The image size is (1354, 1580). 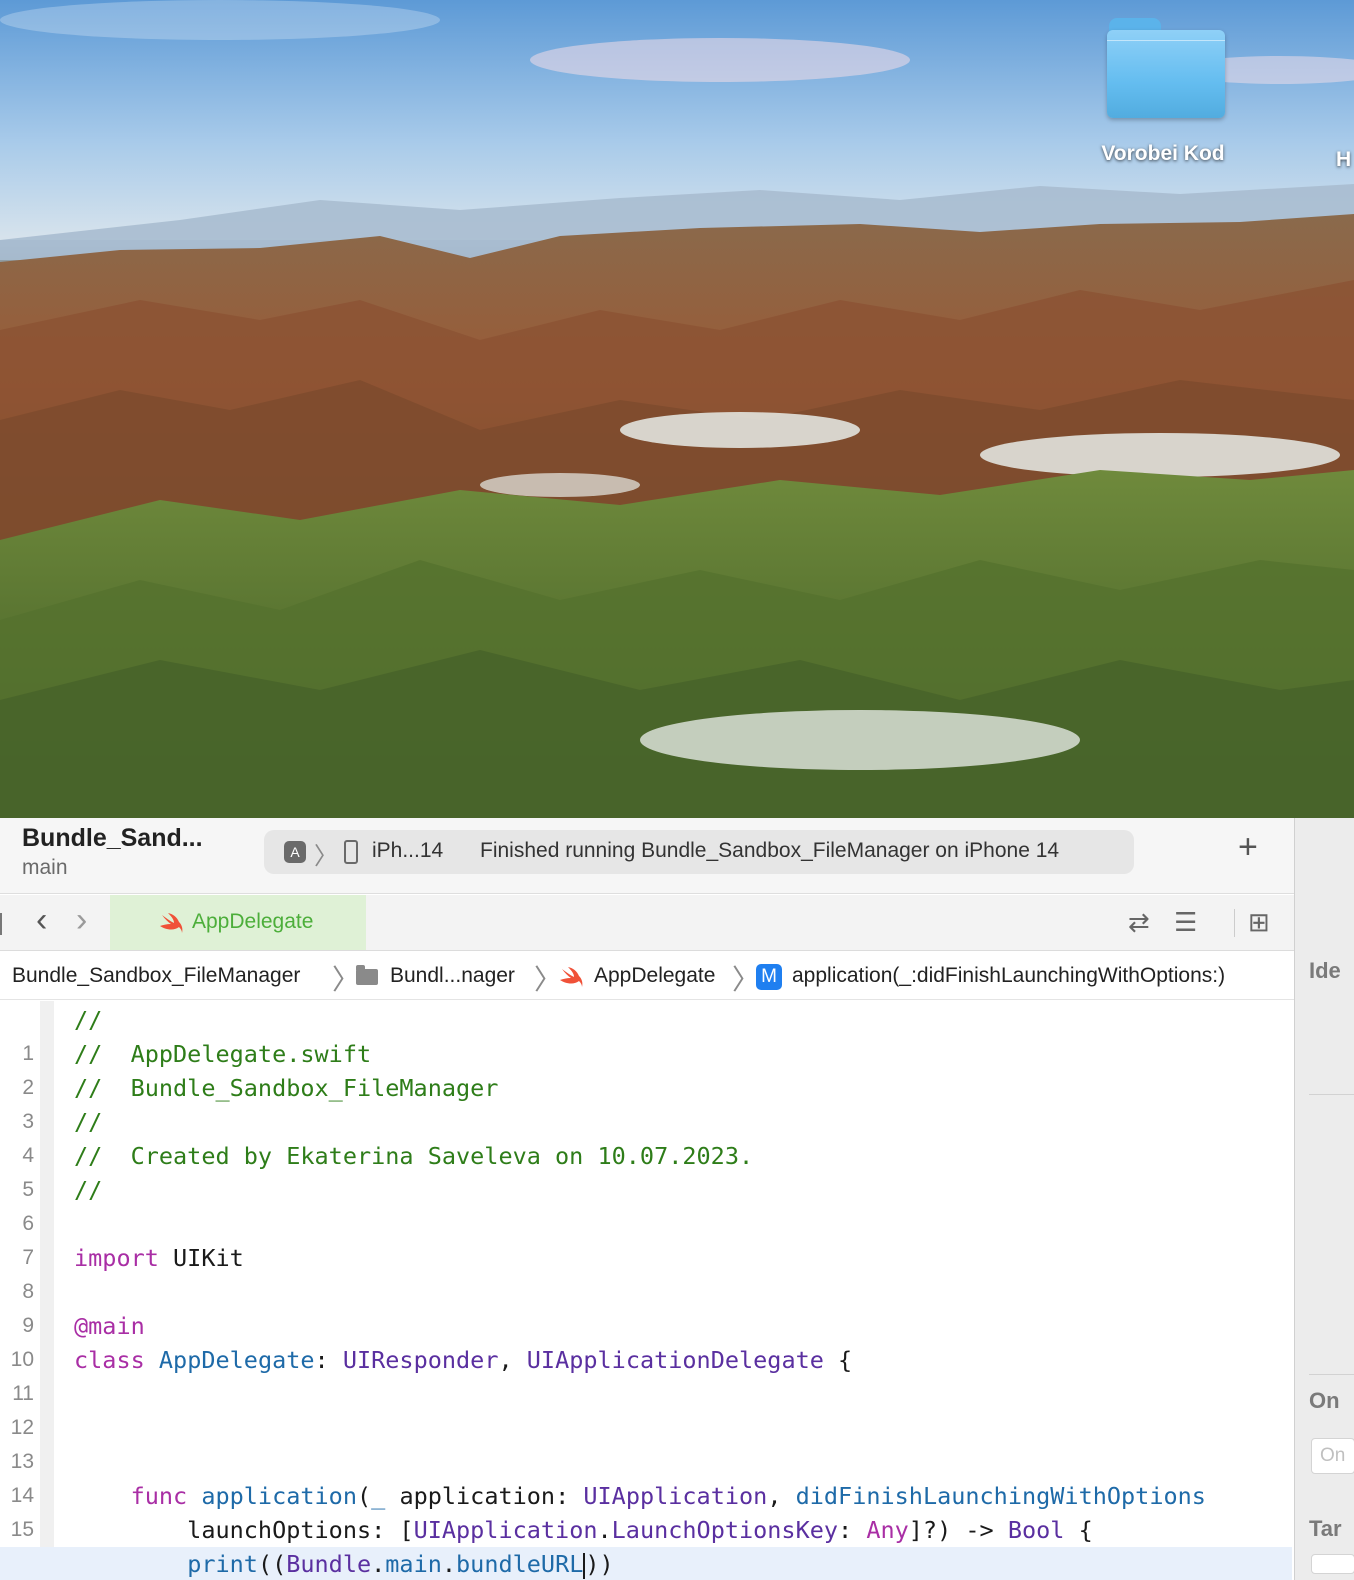 I want to click on code-line: 12, so click(x=646, y=1408).